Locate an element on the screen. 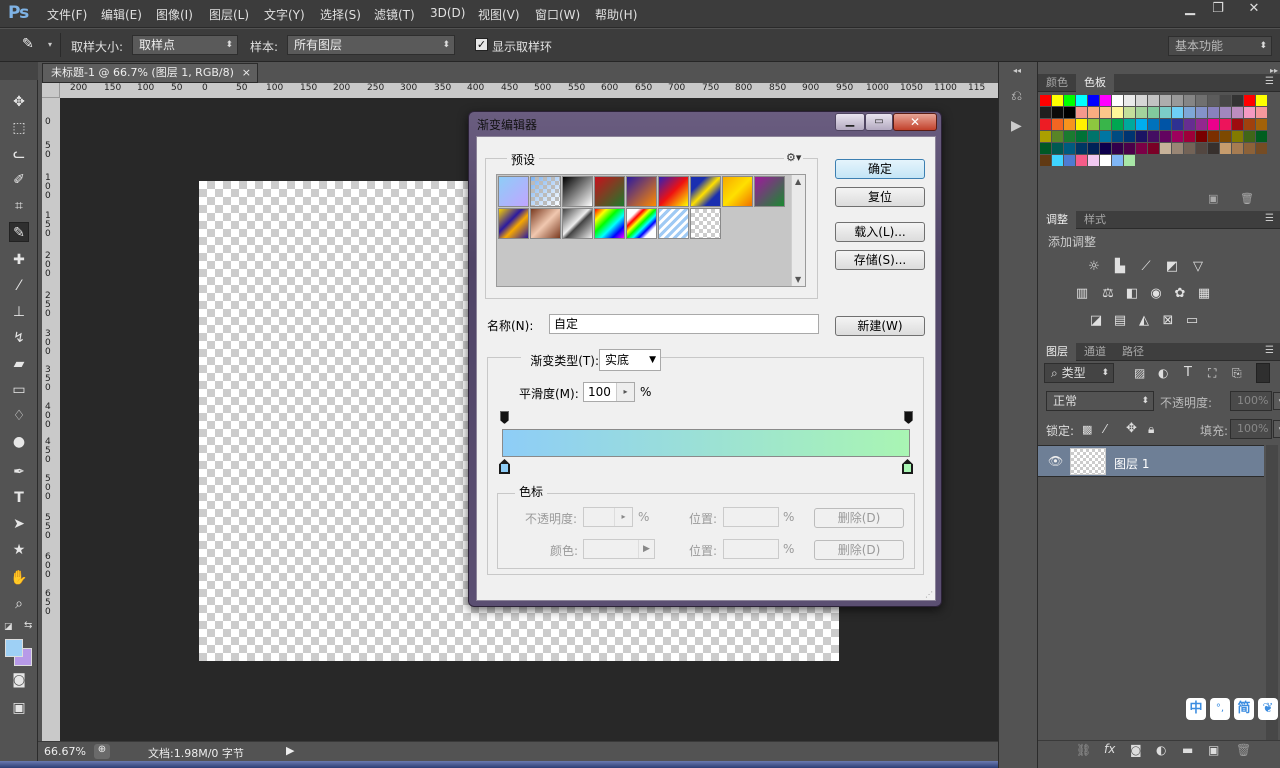  screen-mode-icon: ▣ is located at coordinates (19, 708).